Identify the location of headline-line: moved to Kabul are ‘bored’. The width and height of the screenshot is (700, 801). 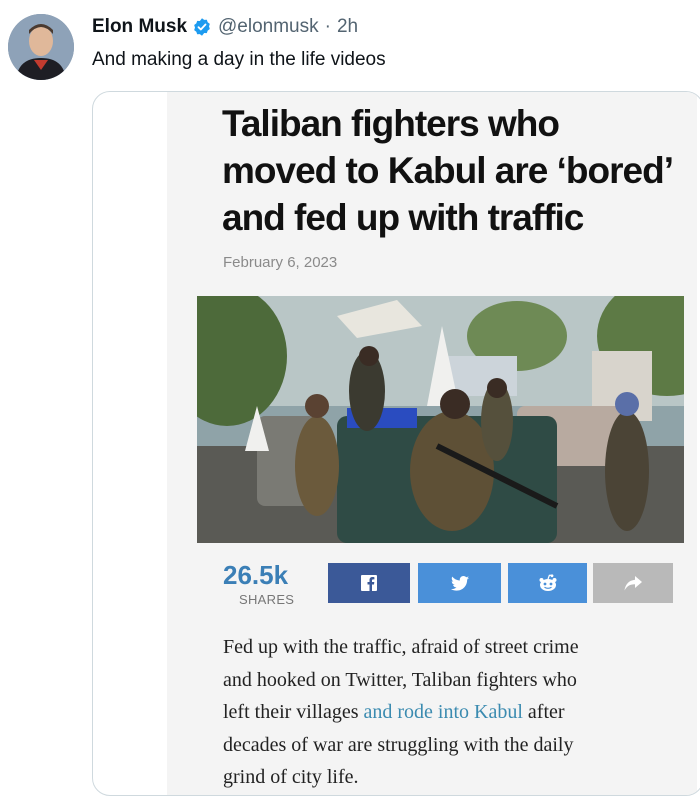
(448, 170).